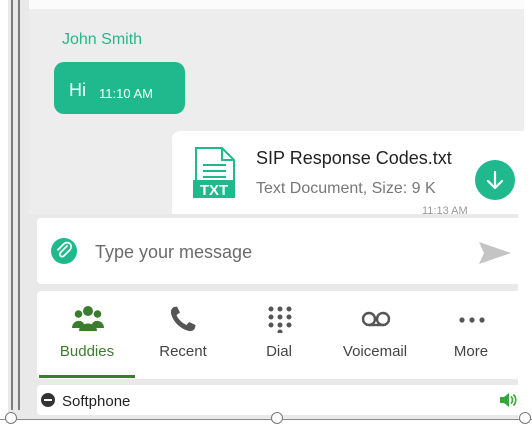  Describe the element at coordinates (279, 351) in the screenshot. I see `nav-dial-label: Dial` at that location.